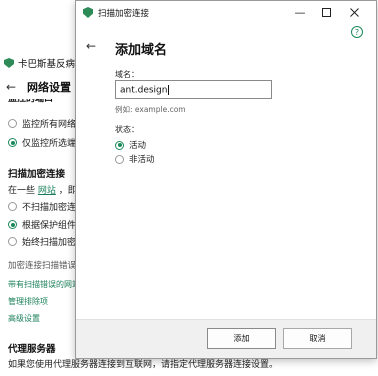  I want to click on radio-always-scan: 始终扫描加密, so click(42, 241).